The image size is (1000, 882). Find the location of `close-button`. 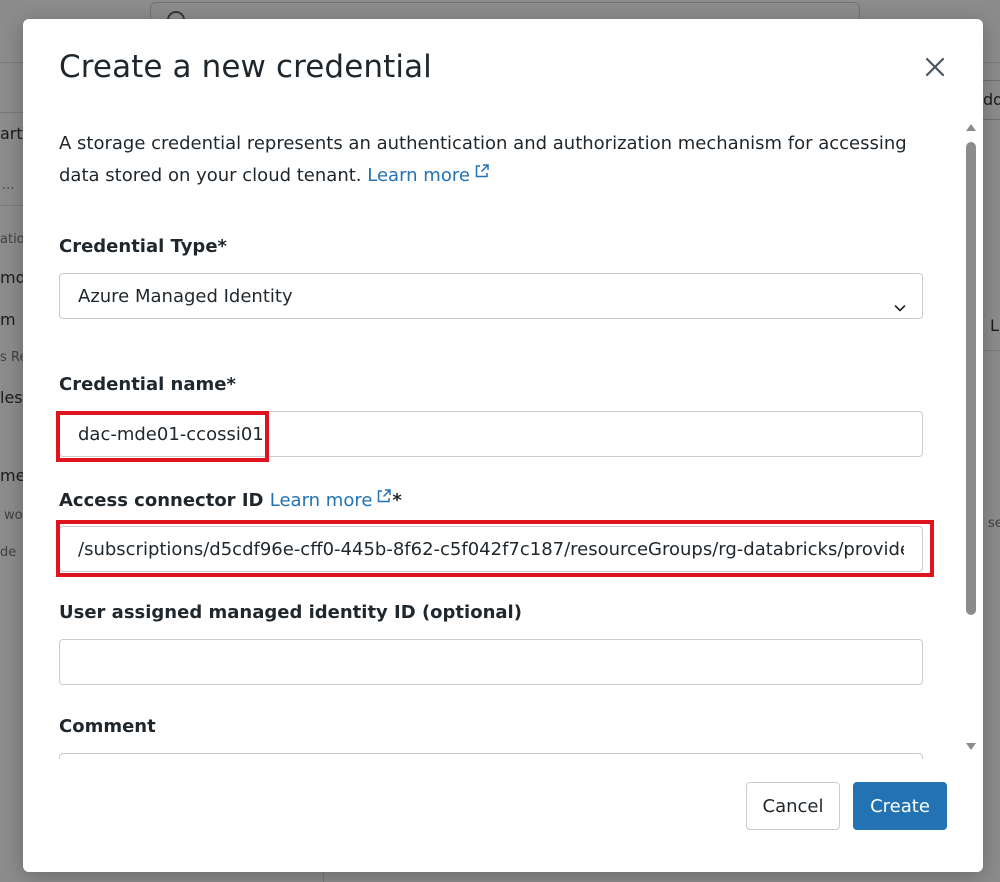

close-button is located at coordinates (935, 67).